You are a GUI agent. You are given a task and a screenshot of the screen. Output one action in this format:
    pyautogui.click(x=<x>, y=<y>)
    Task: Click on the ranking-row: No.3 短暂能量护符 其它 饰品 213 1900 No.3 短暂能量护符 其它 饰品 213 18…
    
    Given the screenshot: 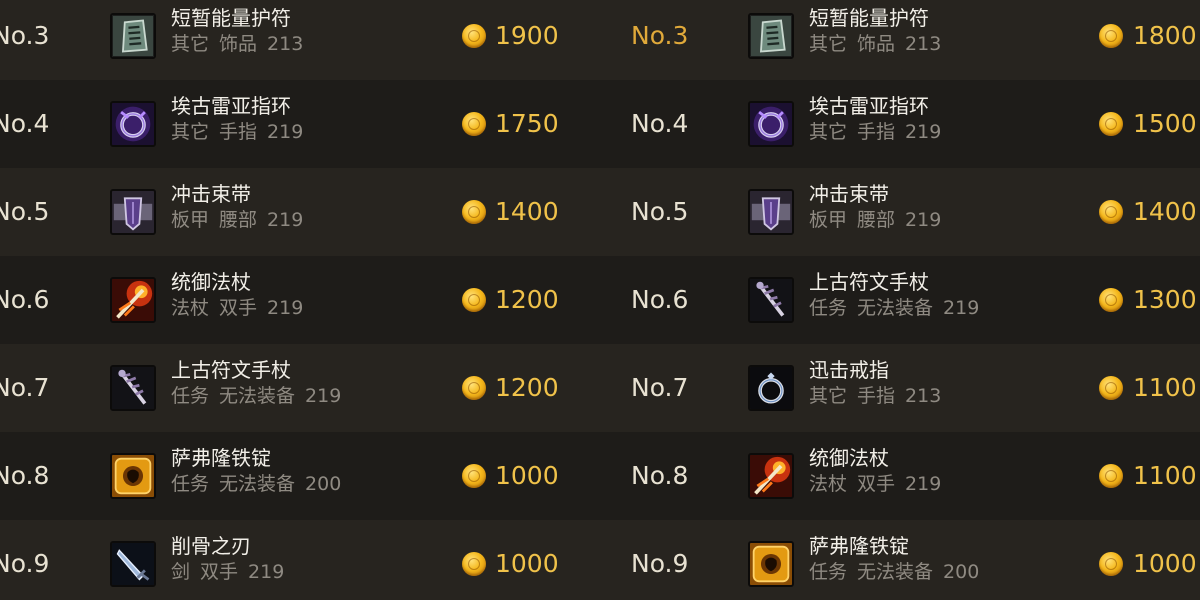 What is the action you would take?
    pyautogui.click(x=600, y=40)
    